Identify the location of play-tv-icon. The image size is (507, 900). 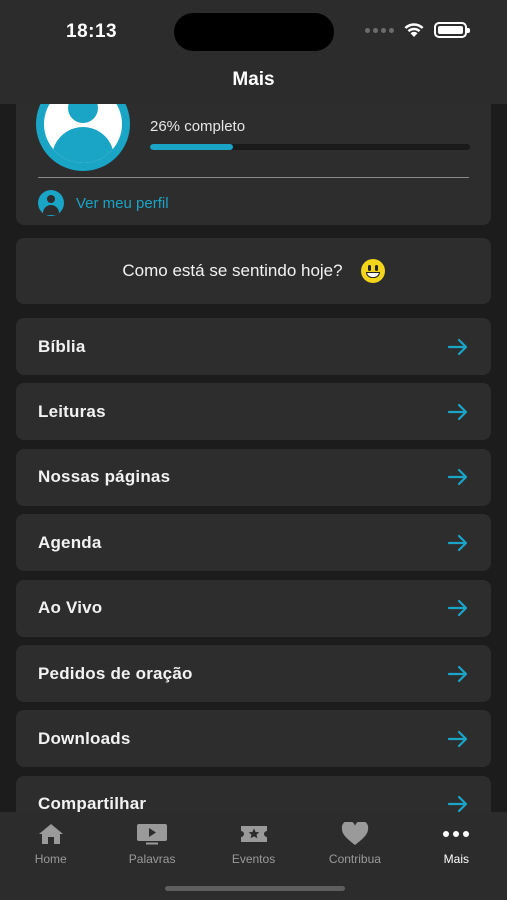
(152, 834).